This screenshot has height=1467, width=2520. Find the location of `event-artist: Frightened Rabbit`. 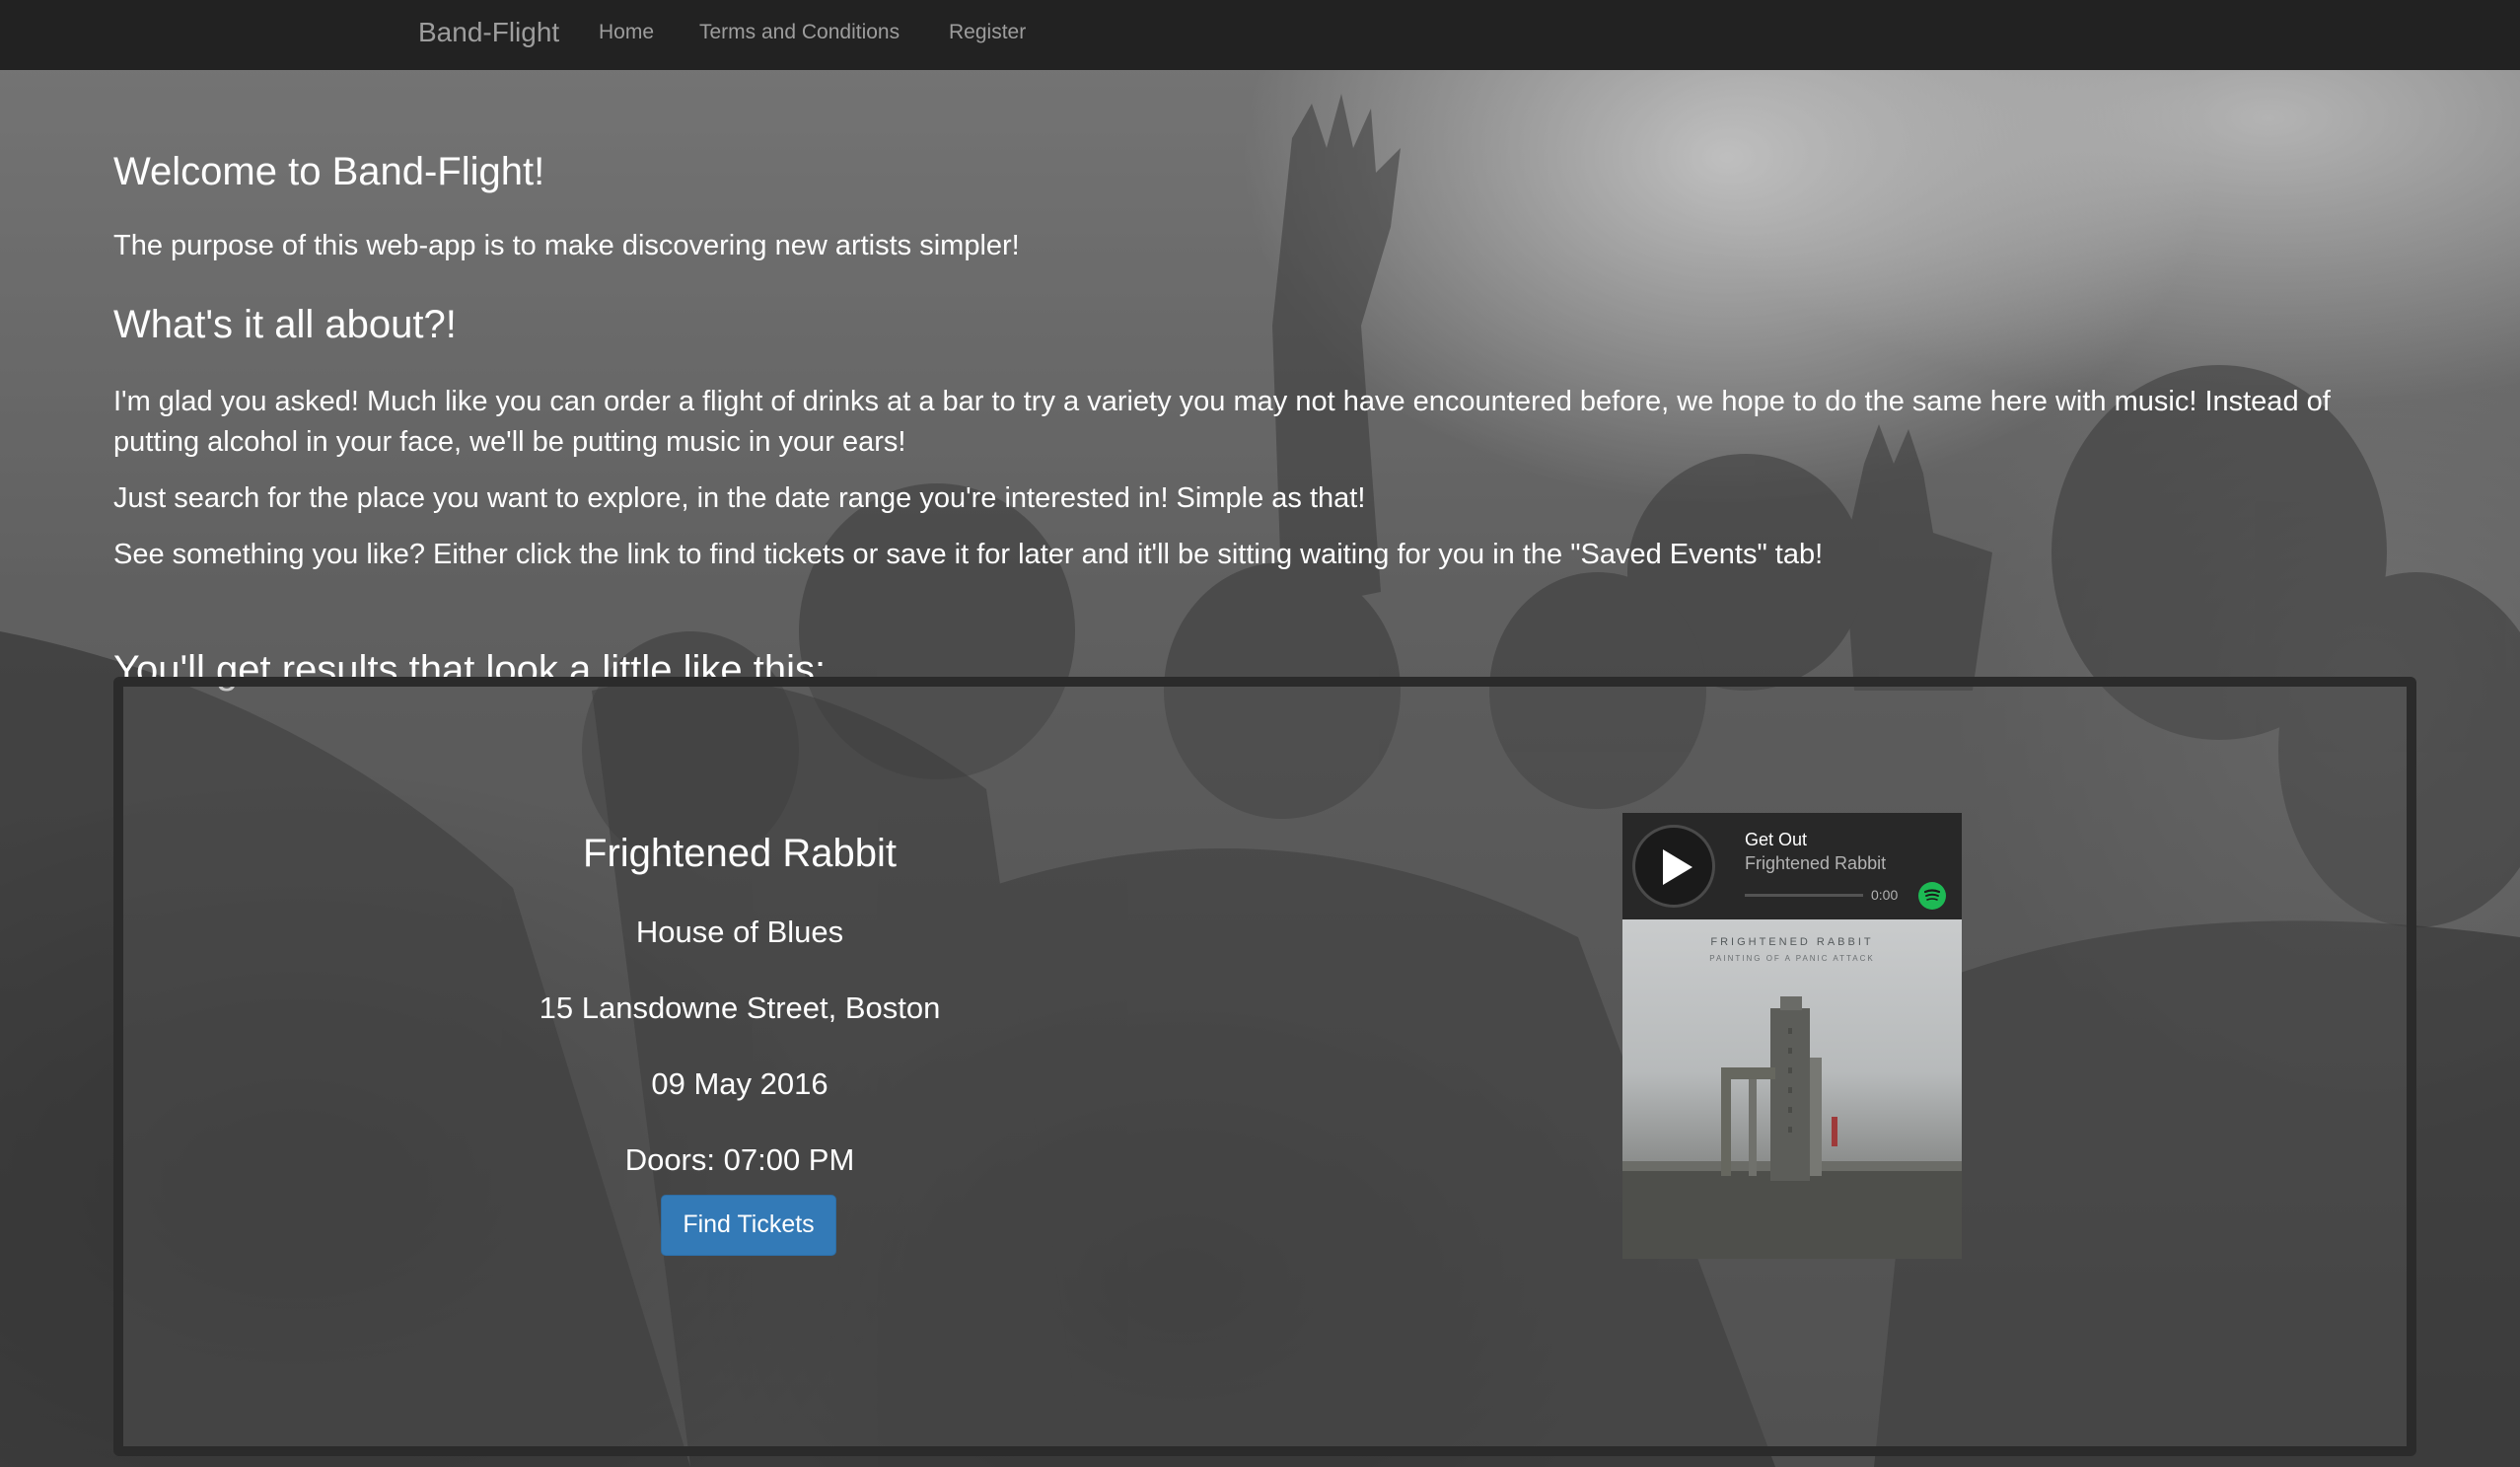

event-artist: Frightened Rabbit is located at coordinates (740, 853).